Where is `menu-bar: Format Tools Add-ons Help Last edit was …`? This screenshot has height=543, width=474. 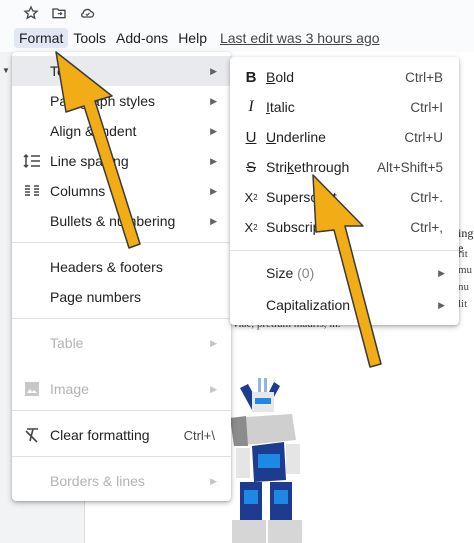
menu-bar: Format Tools Add-ons Help Last edit was … is located at coordinates (190, 38).